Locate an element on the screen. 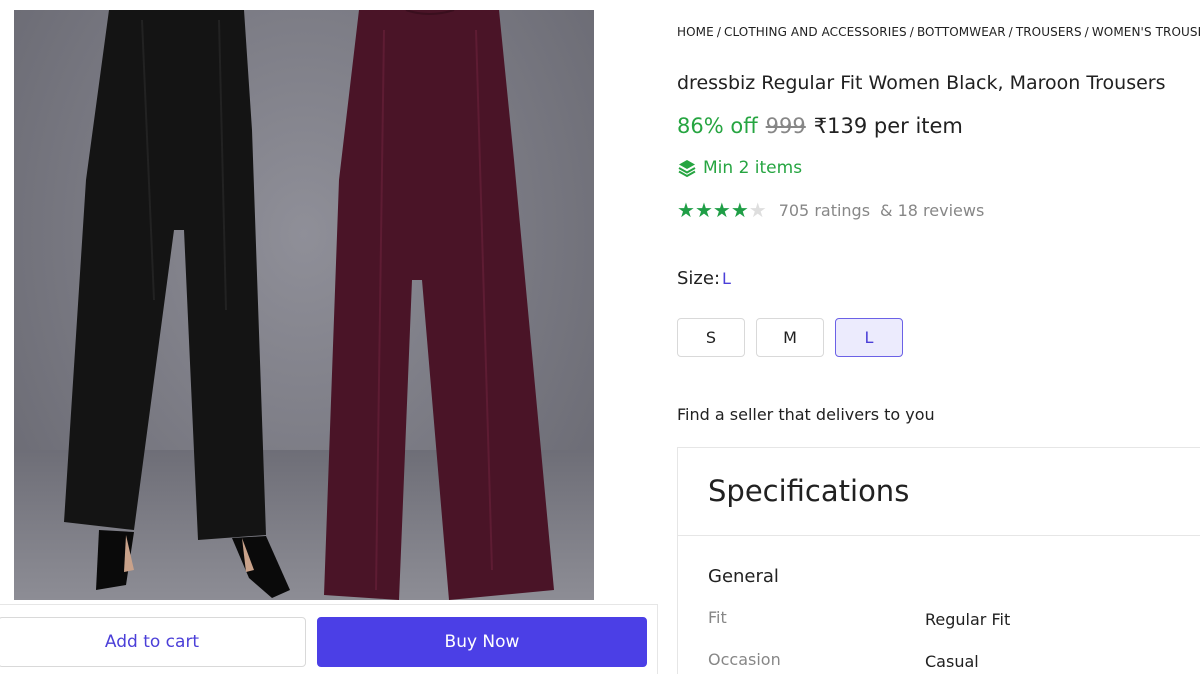 The image size is (1200, 674). selling-price: ₹139 per item is located at coordinates (888, 126).